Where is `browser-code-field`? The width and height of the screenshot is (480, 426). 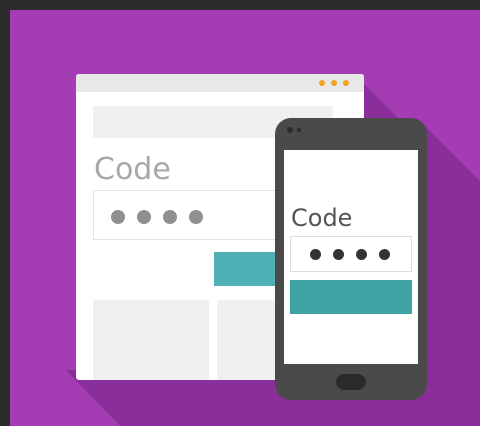 browser-code-field is located at coordinates (193, 215).